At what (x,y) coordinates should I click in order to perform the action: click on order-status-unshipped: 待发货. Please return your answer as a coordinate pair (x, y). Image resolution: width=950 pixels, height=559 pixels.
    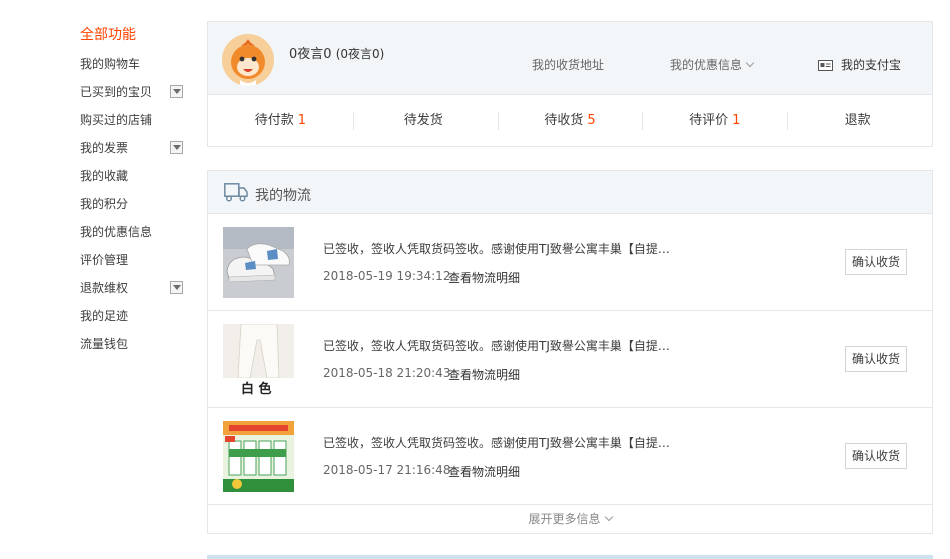
    Looking at the image, I should click on (425, 121).